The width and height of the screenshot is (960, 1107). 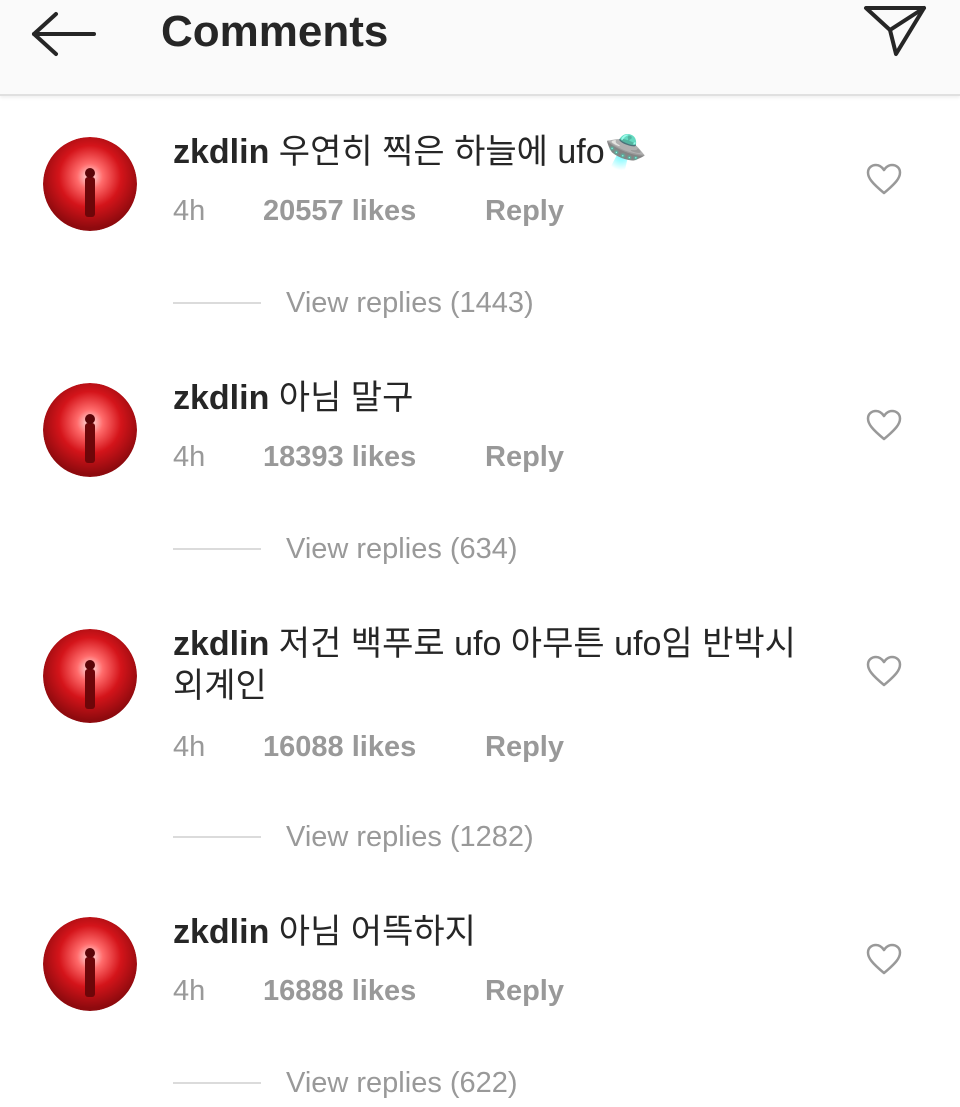 What do you see at coordinates (402, 1083) in the screenshot?
I see `view-replies-label: View replies (622)` at bounding box center [402, 1083].